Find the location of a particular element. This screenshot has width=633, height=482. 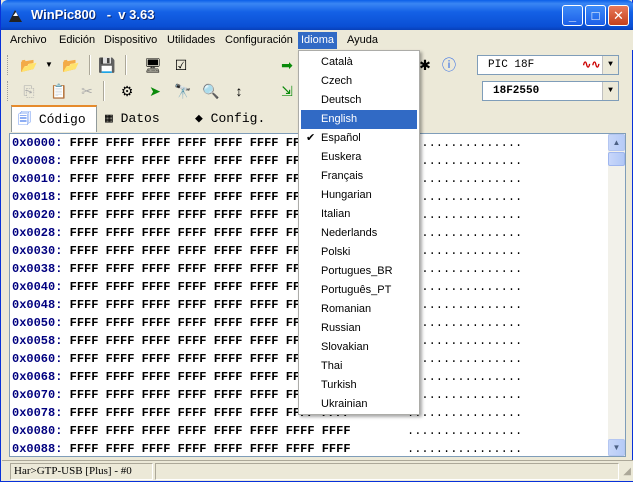

language-item: Polski is located at coordinates (359, 252).